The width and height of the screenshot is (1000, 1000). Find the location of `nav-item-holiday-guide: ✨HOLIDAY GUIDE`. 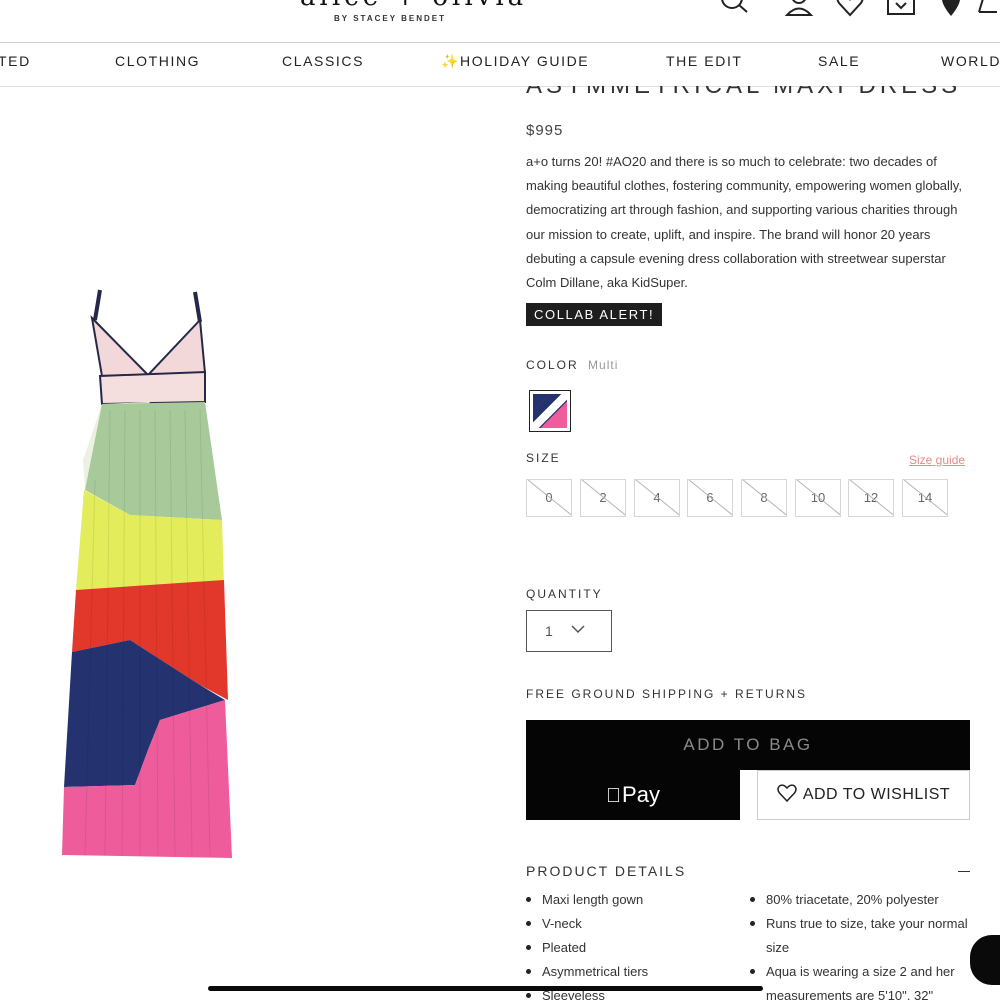

nav-item-holiday-guide: ✨HOLIDAY GUIDE is located at coordinates (515, 61).